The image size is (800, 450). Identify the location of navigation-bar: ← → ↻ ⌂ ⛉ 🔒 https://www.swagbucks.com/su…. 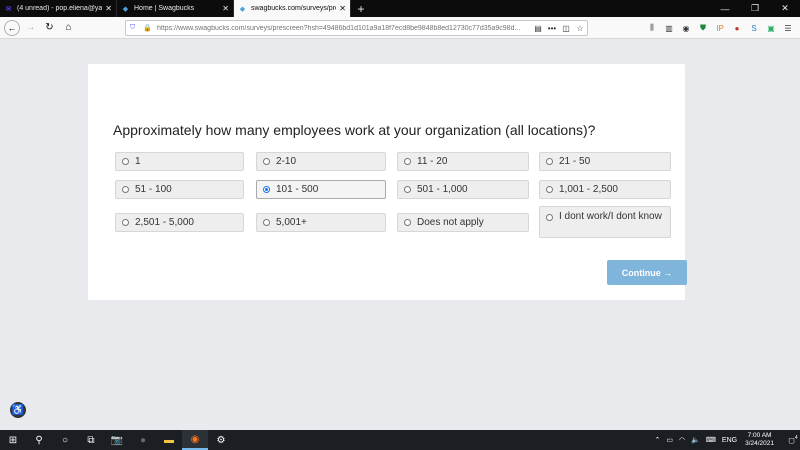
(400, 28).